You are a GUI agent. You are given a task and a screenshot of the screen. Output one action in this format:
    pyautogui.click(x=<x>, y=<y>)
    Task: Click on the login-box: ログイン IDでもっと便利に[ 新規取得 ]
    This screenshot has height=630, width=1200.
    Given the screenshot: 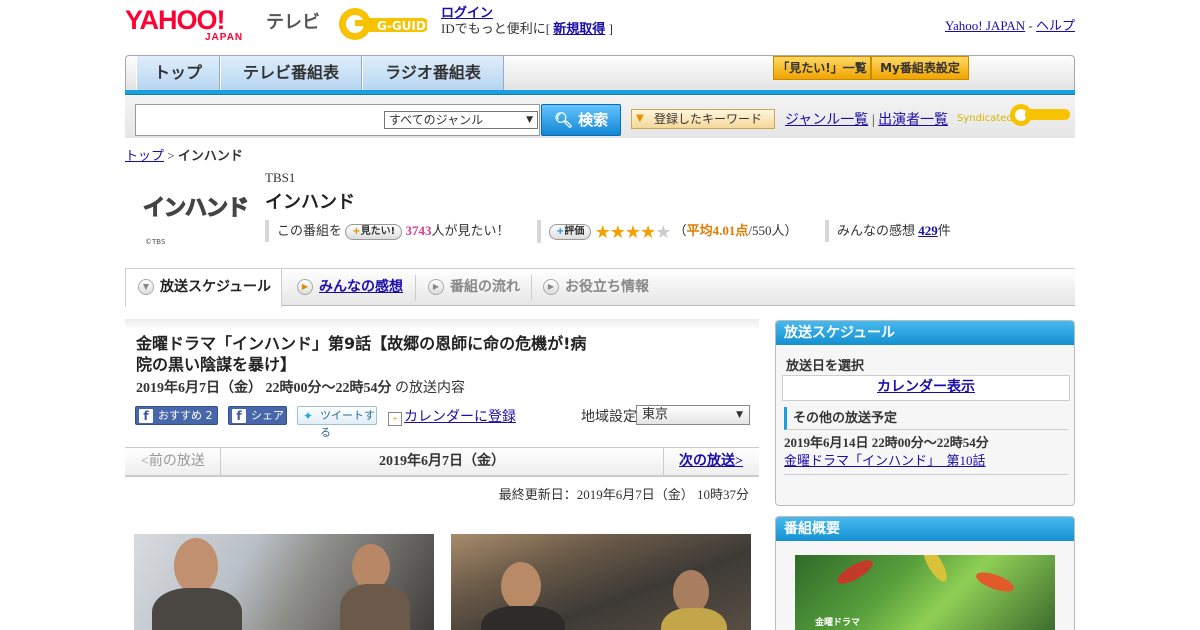 What is the action you would take?
    pyautogui.click(x=527, y=21)
    